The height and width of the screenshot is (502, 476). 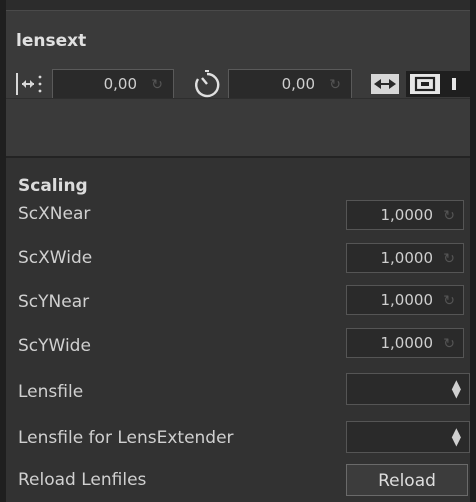 I want to click on scynear-input: 1,0000 ↻, so click(x=405, y=300).